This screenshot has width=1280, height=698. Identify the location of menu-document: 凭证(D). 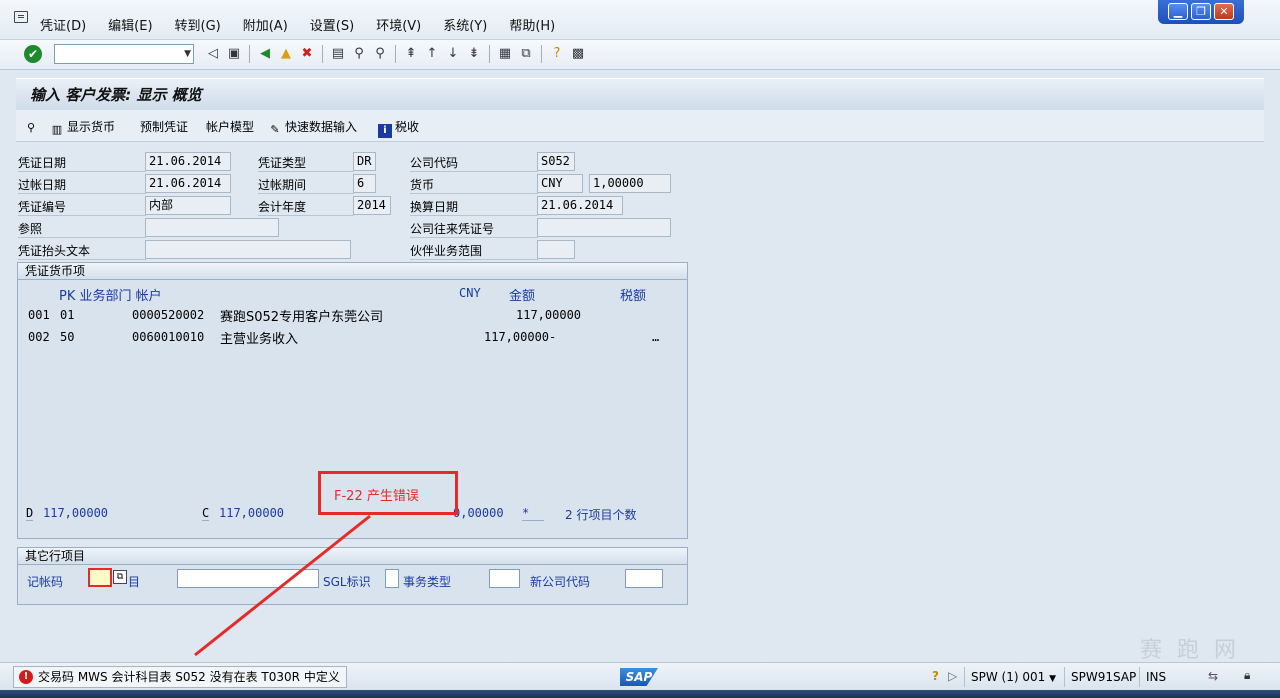
(63, 24).